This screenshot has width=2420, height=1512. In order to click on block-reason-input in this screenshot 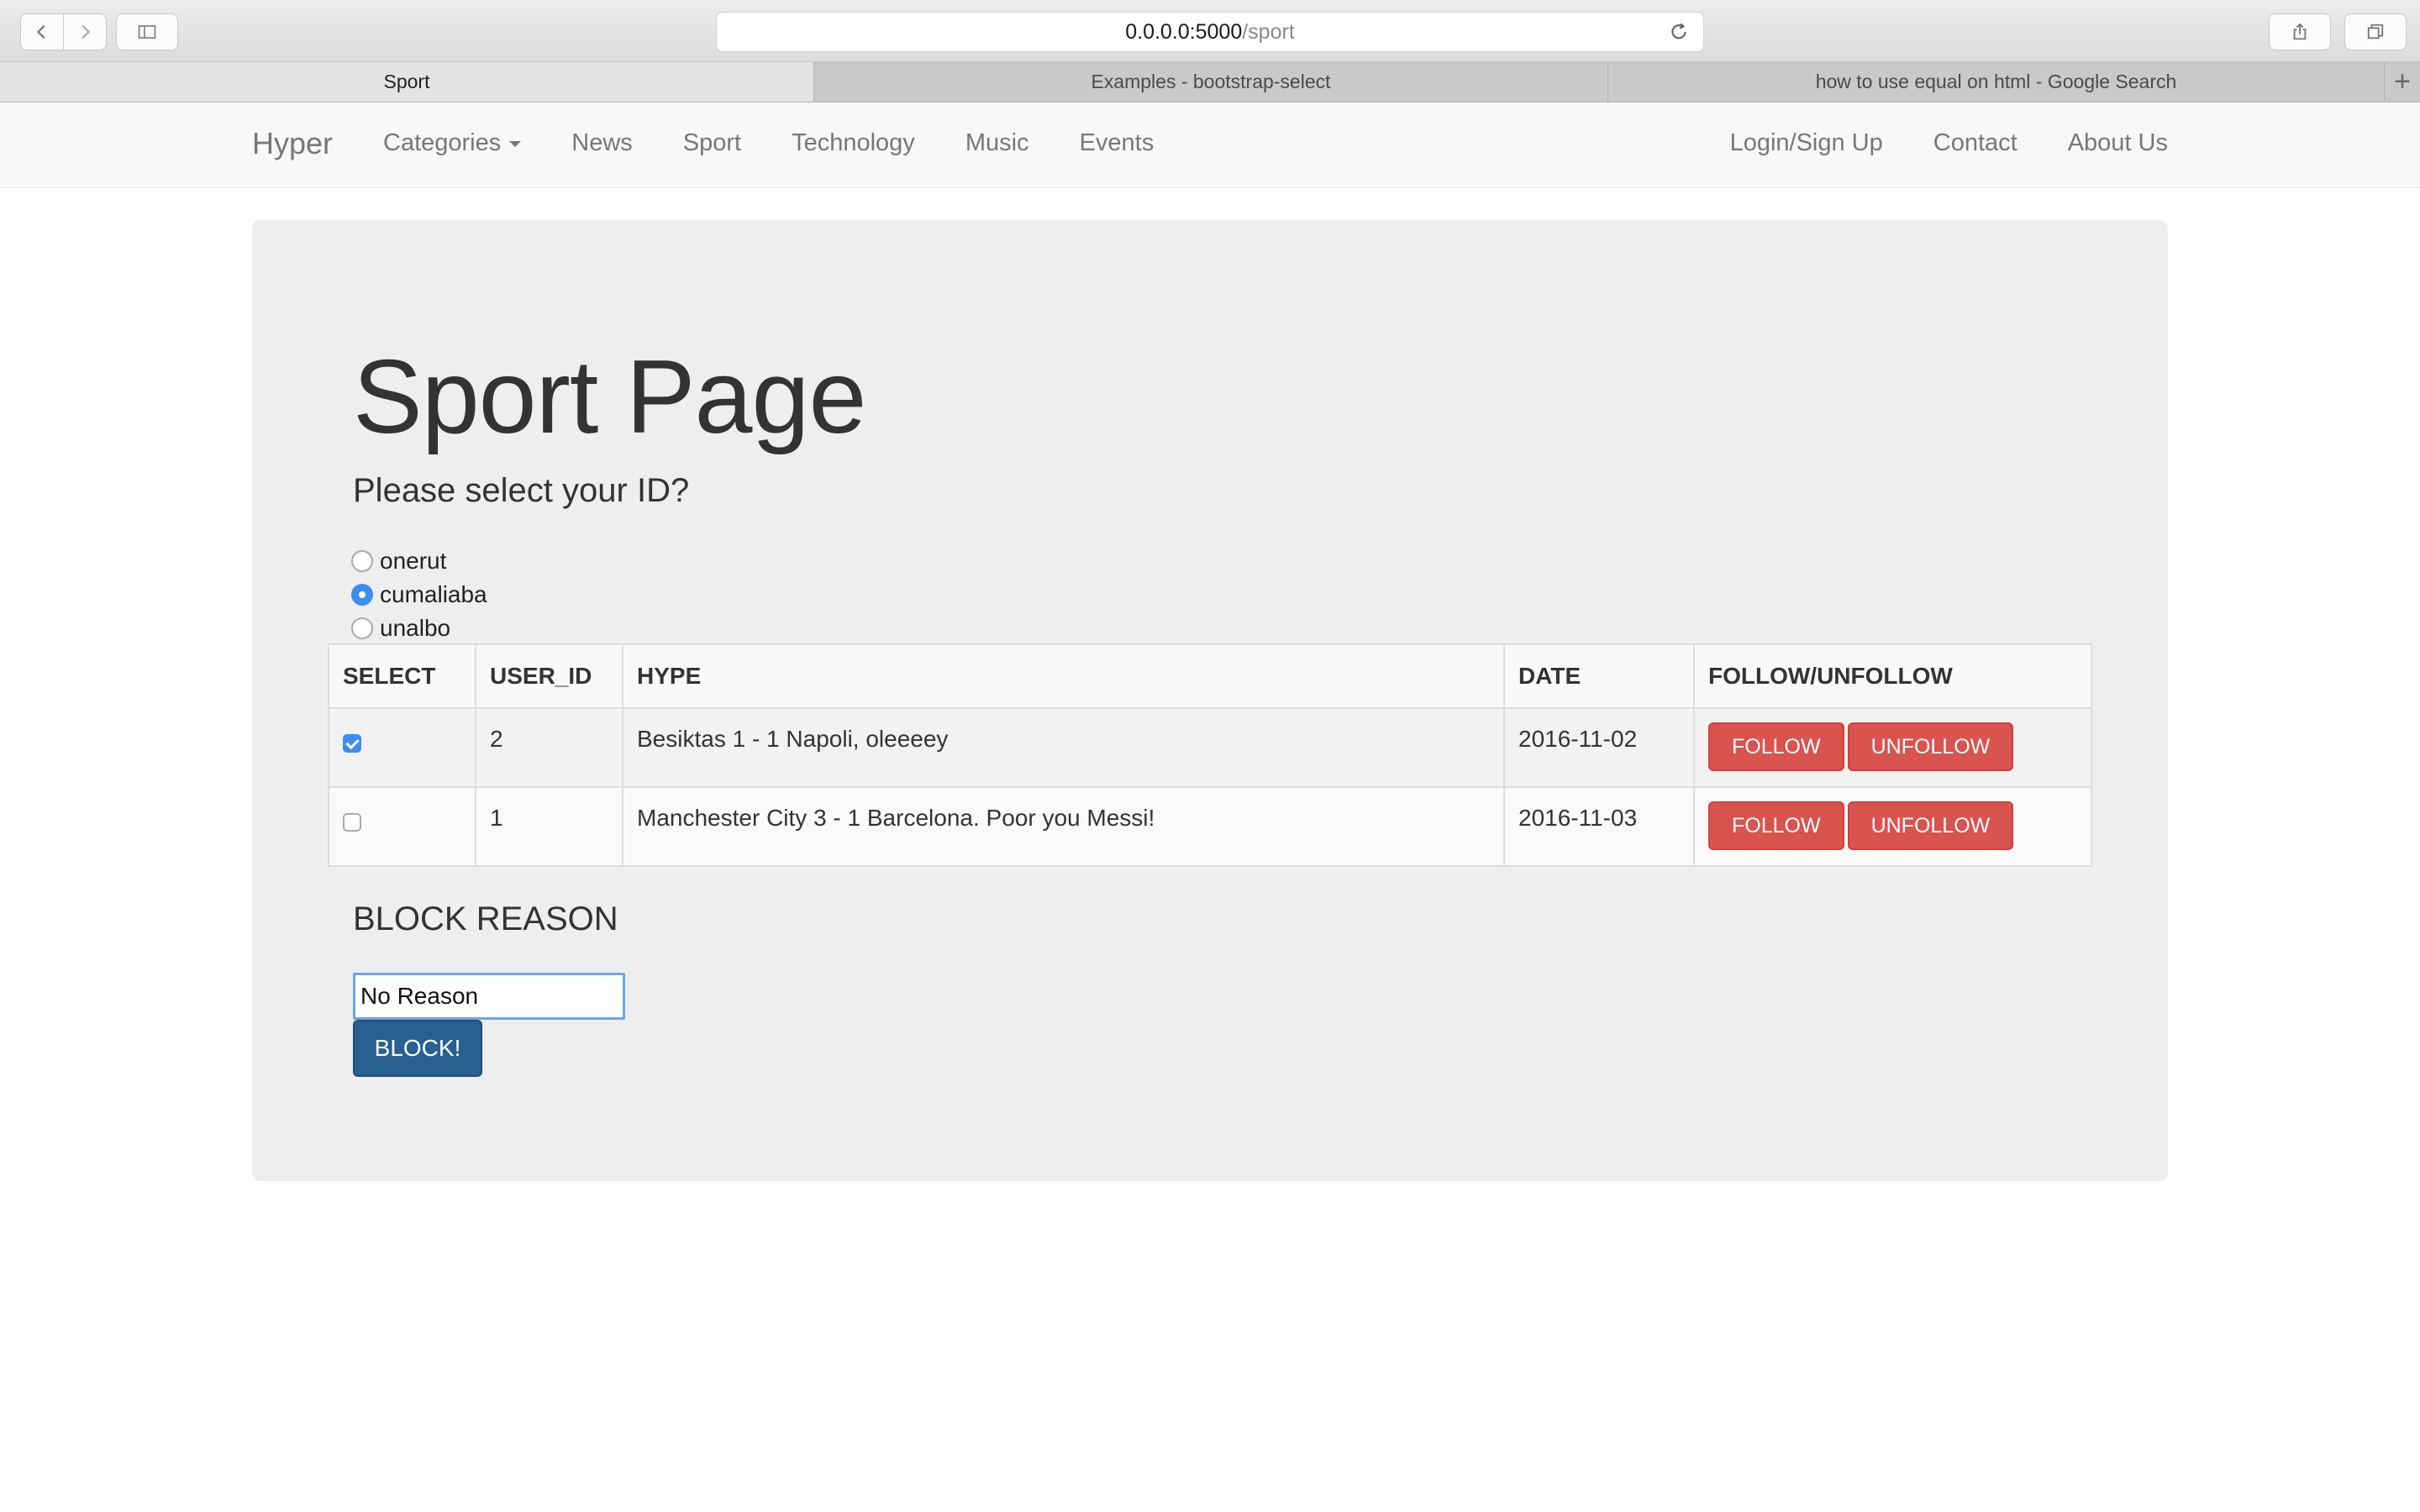, I will do `click(489, 996)`.